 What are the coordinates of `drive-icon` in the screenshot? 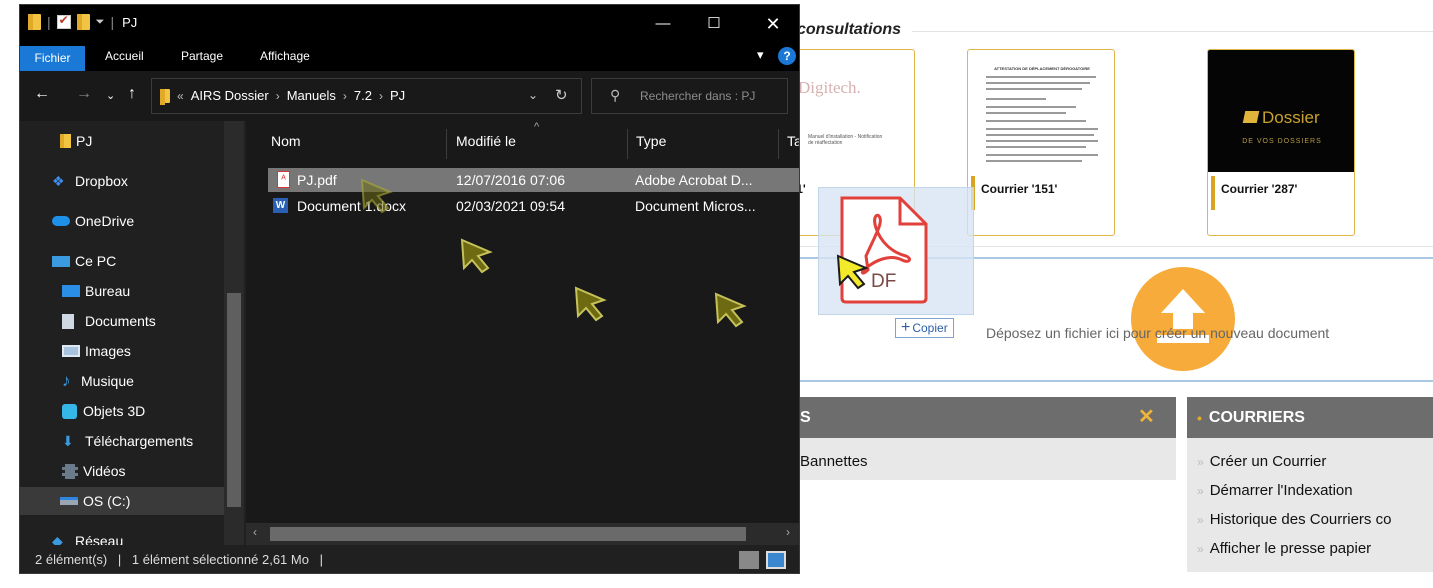 It's located at (69, 501).